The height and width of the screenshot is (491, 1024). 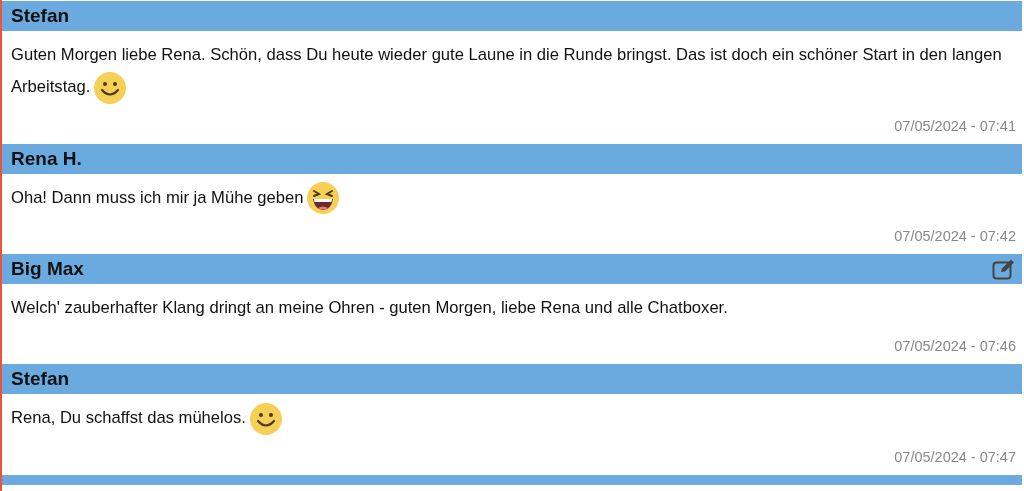 I want to click on message-text: Guten Morgen liebe Rena. Schön, dass Du heute wieder gute Laune in die Runde bringst. Das ist doch ein schöner Start in den langen Arbeitstag., so click(x=513, y=71).